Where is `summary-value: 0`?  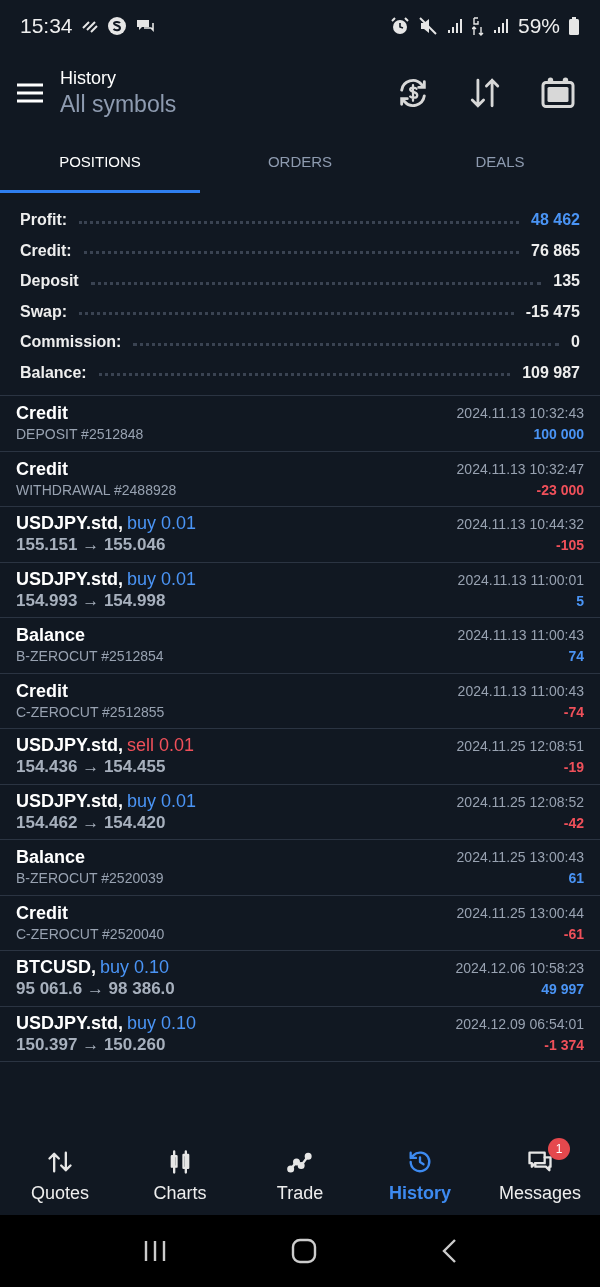
summary-value: 0 is located at coordinates (575, 342).